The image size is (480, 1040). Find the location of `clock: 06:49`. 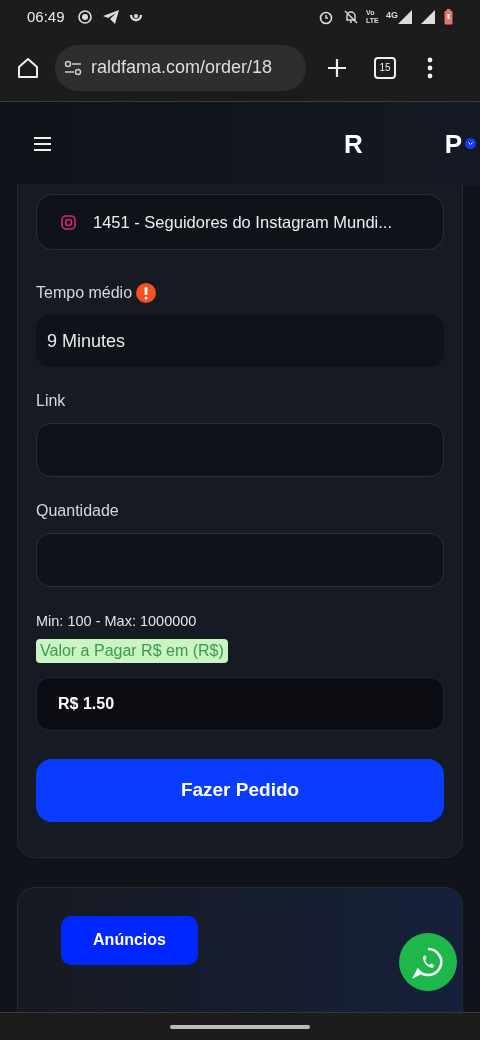

clock: 06:49 is located at coordinates (46, 16).